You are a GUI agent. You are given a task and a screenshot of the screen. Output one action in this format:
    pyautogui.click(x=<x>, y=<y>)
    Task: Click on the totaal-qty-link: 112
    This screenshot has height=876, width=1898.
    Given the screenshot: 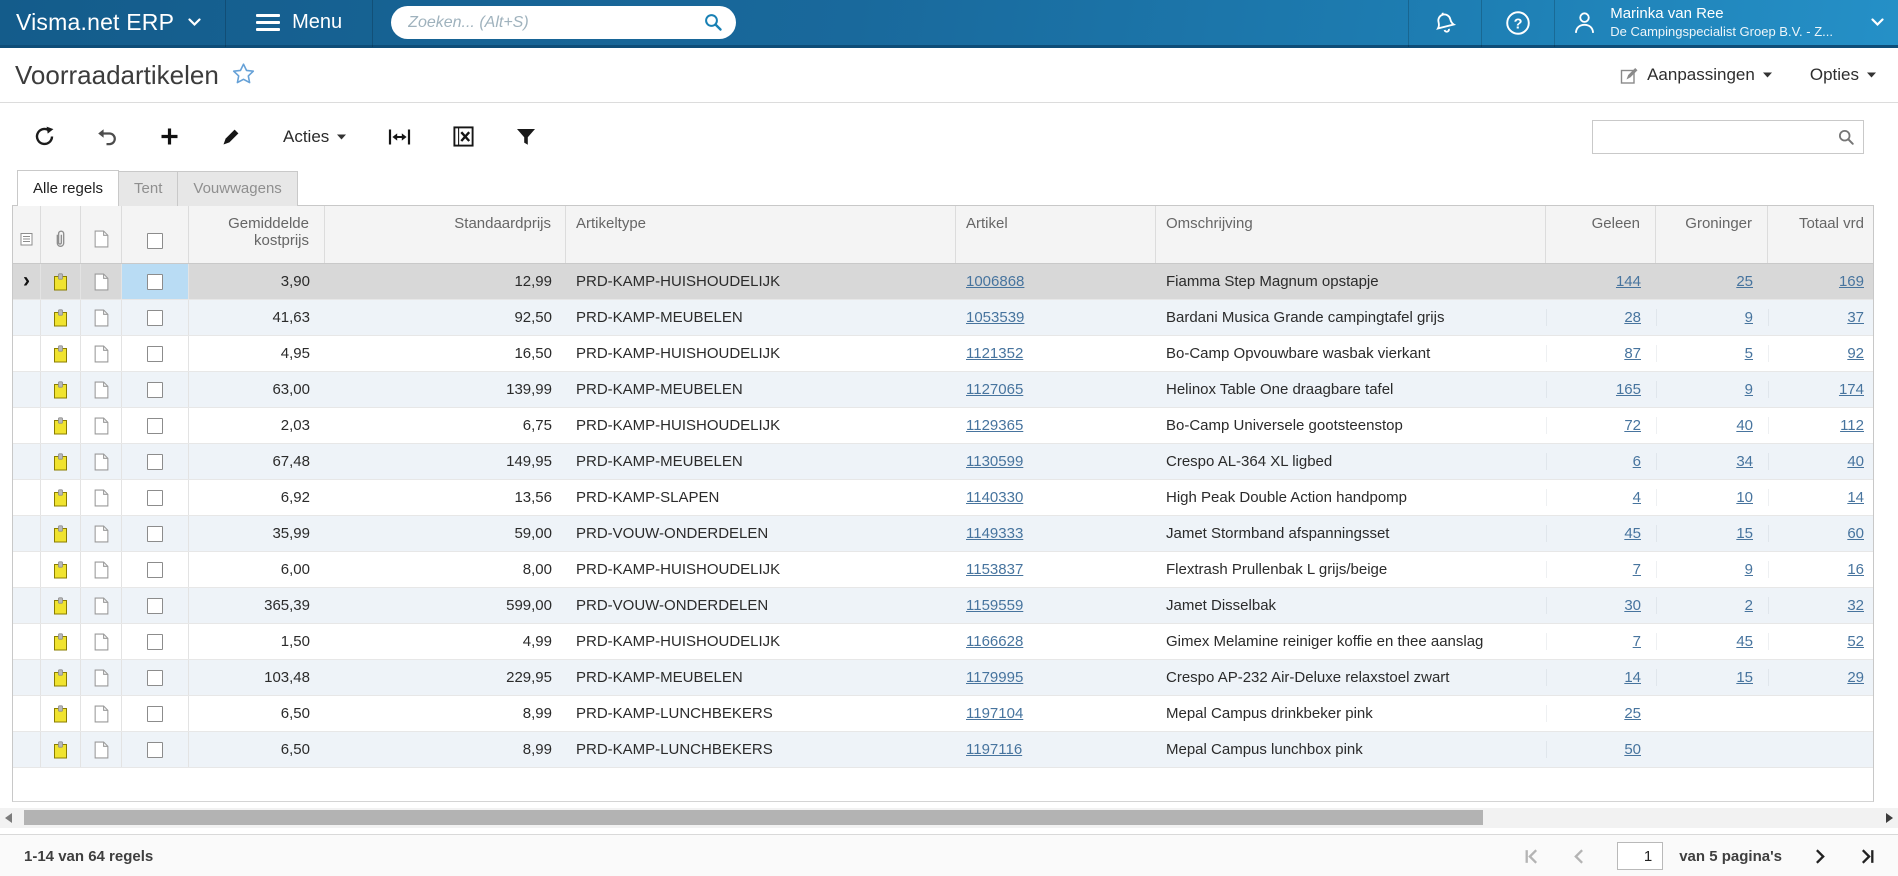 What is the action you would take?
    pyautogui.click(x=1852, y=425)
    